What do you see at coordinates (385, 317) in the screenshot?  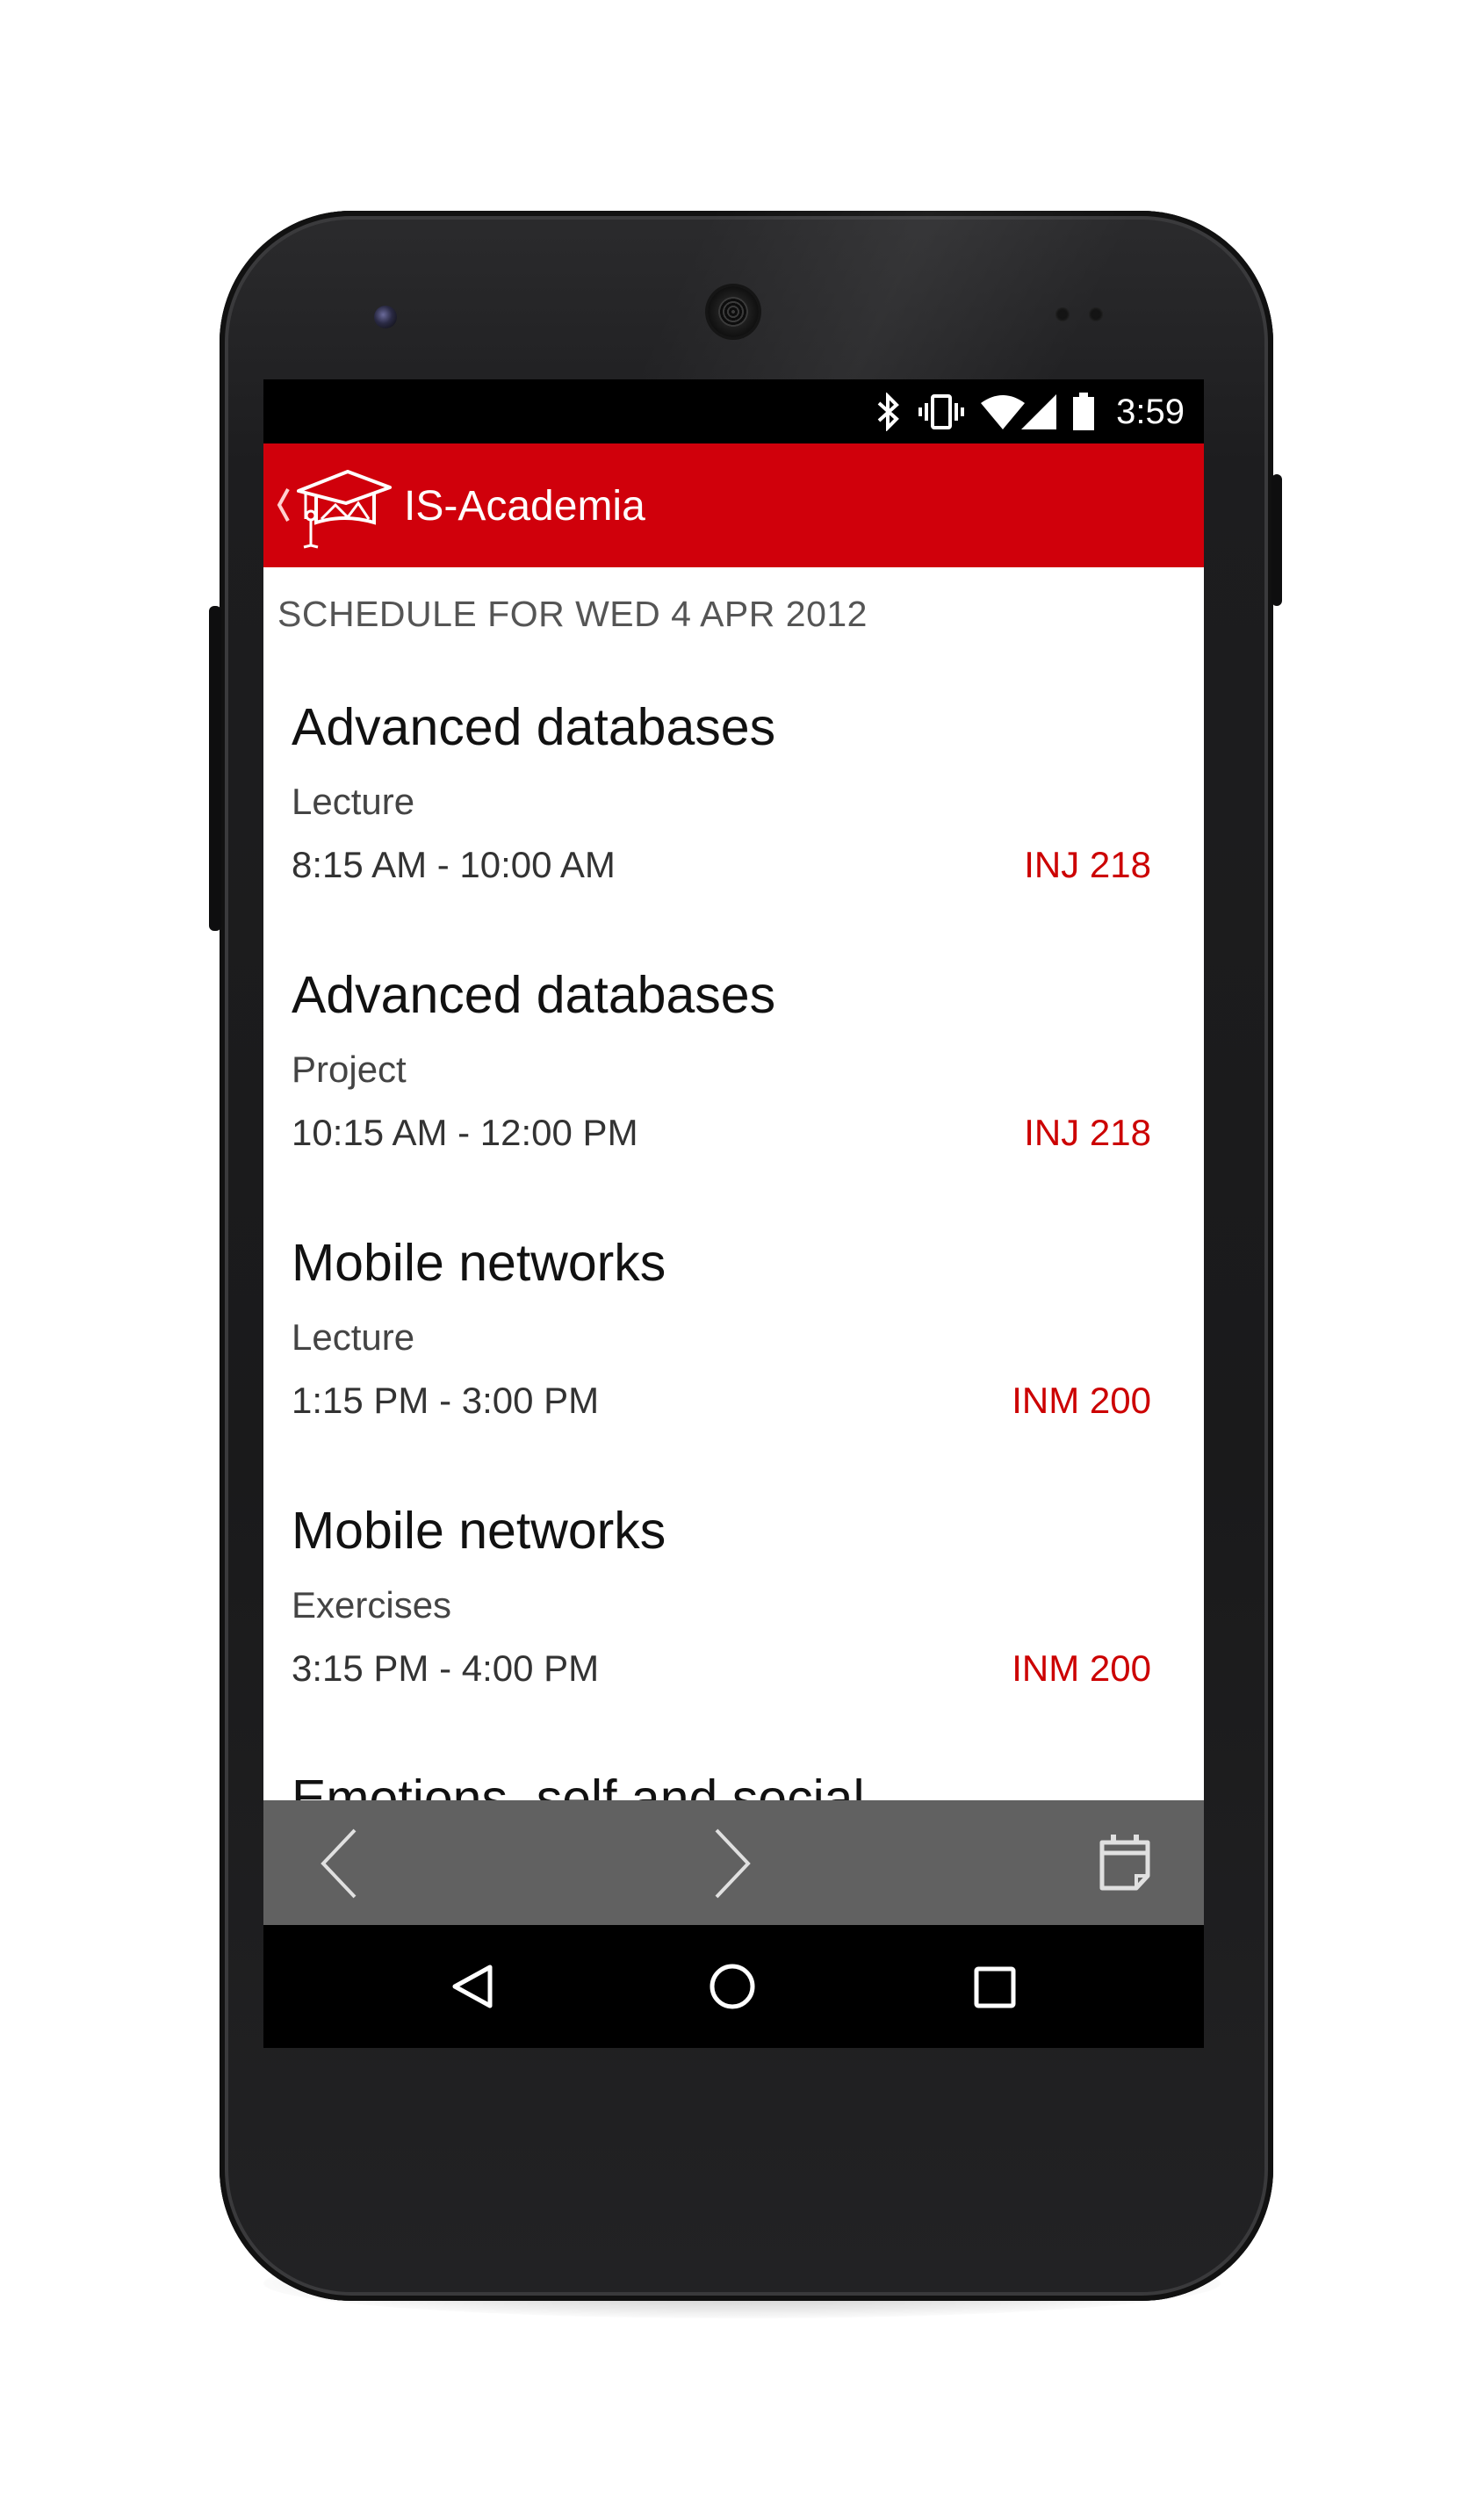 I see `front-camera` at bounding box center [385, 317].